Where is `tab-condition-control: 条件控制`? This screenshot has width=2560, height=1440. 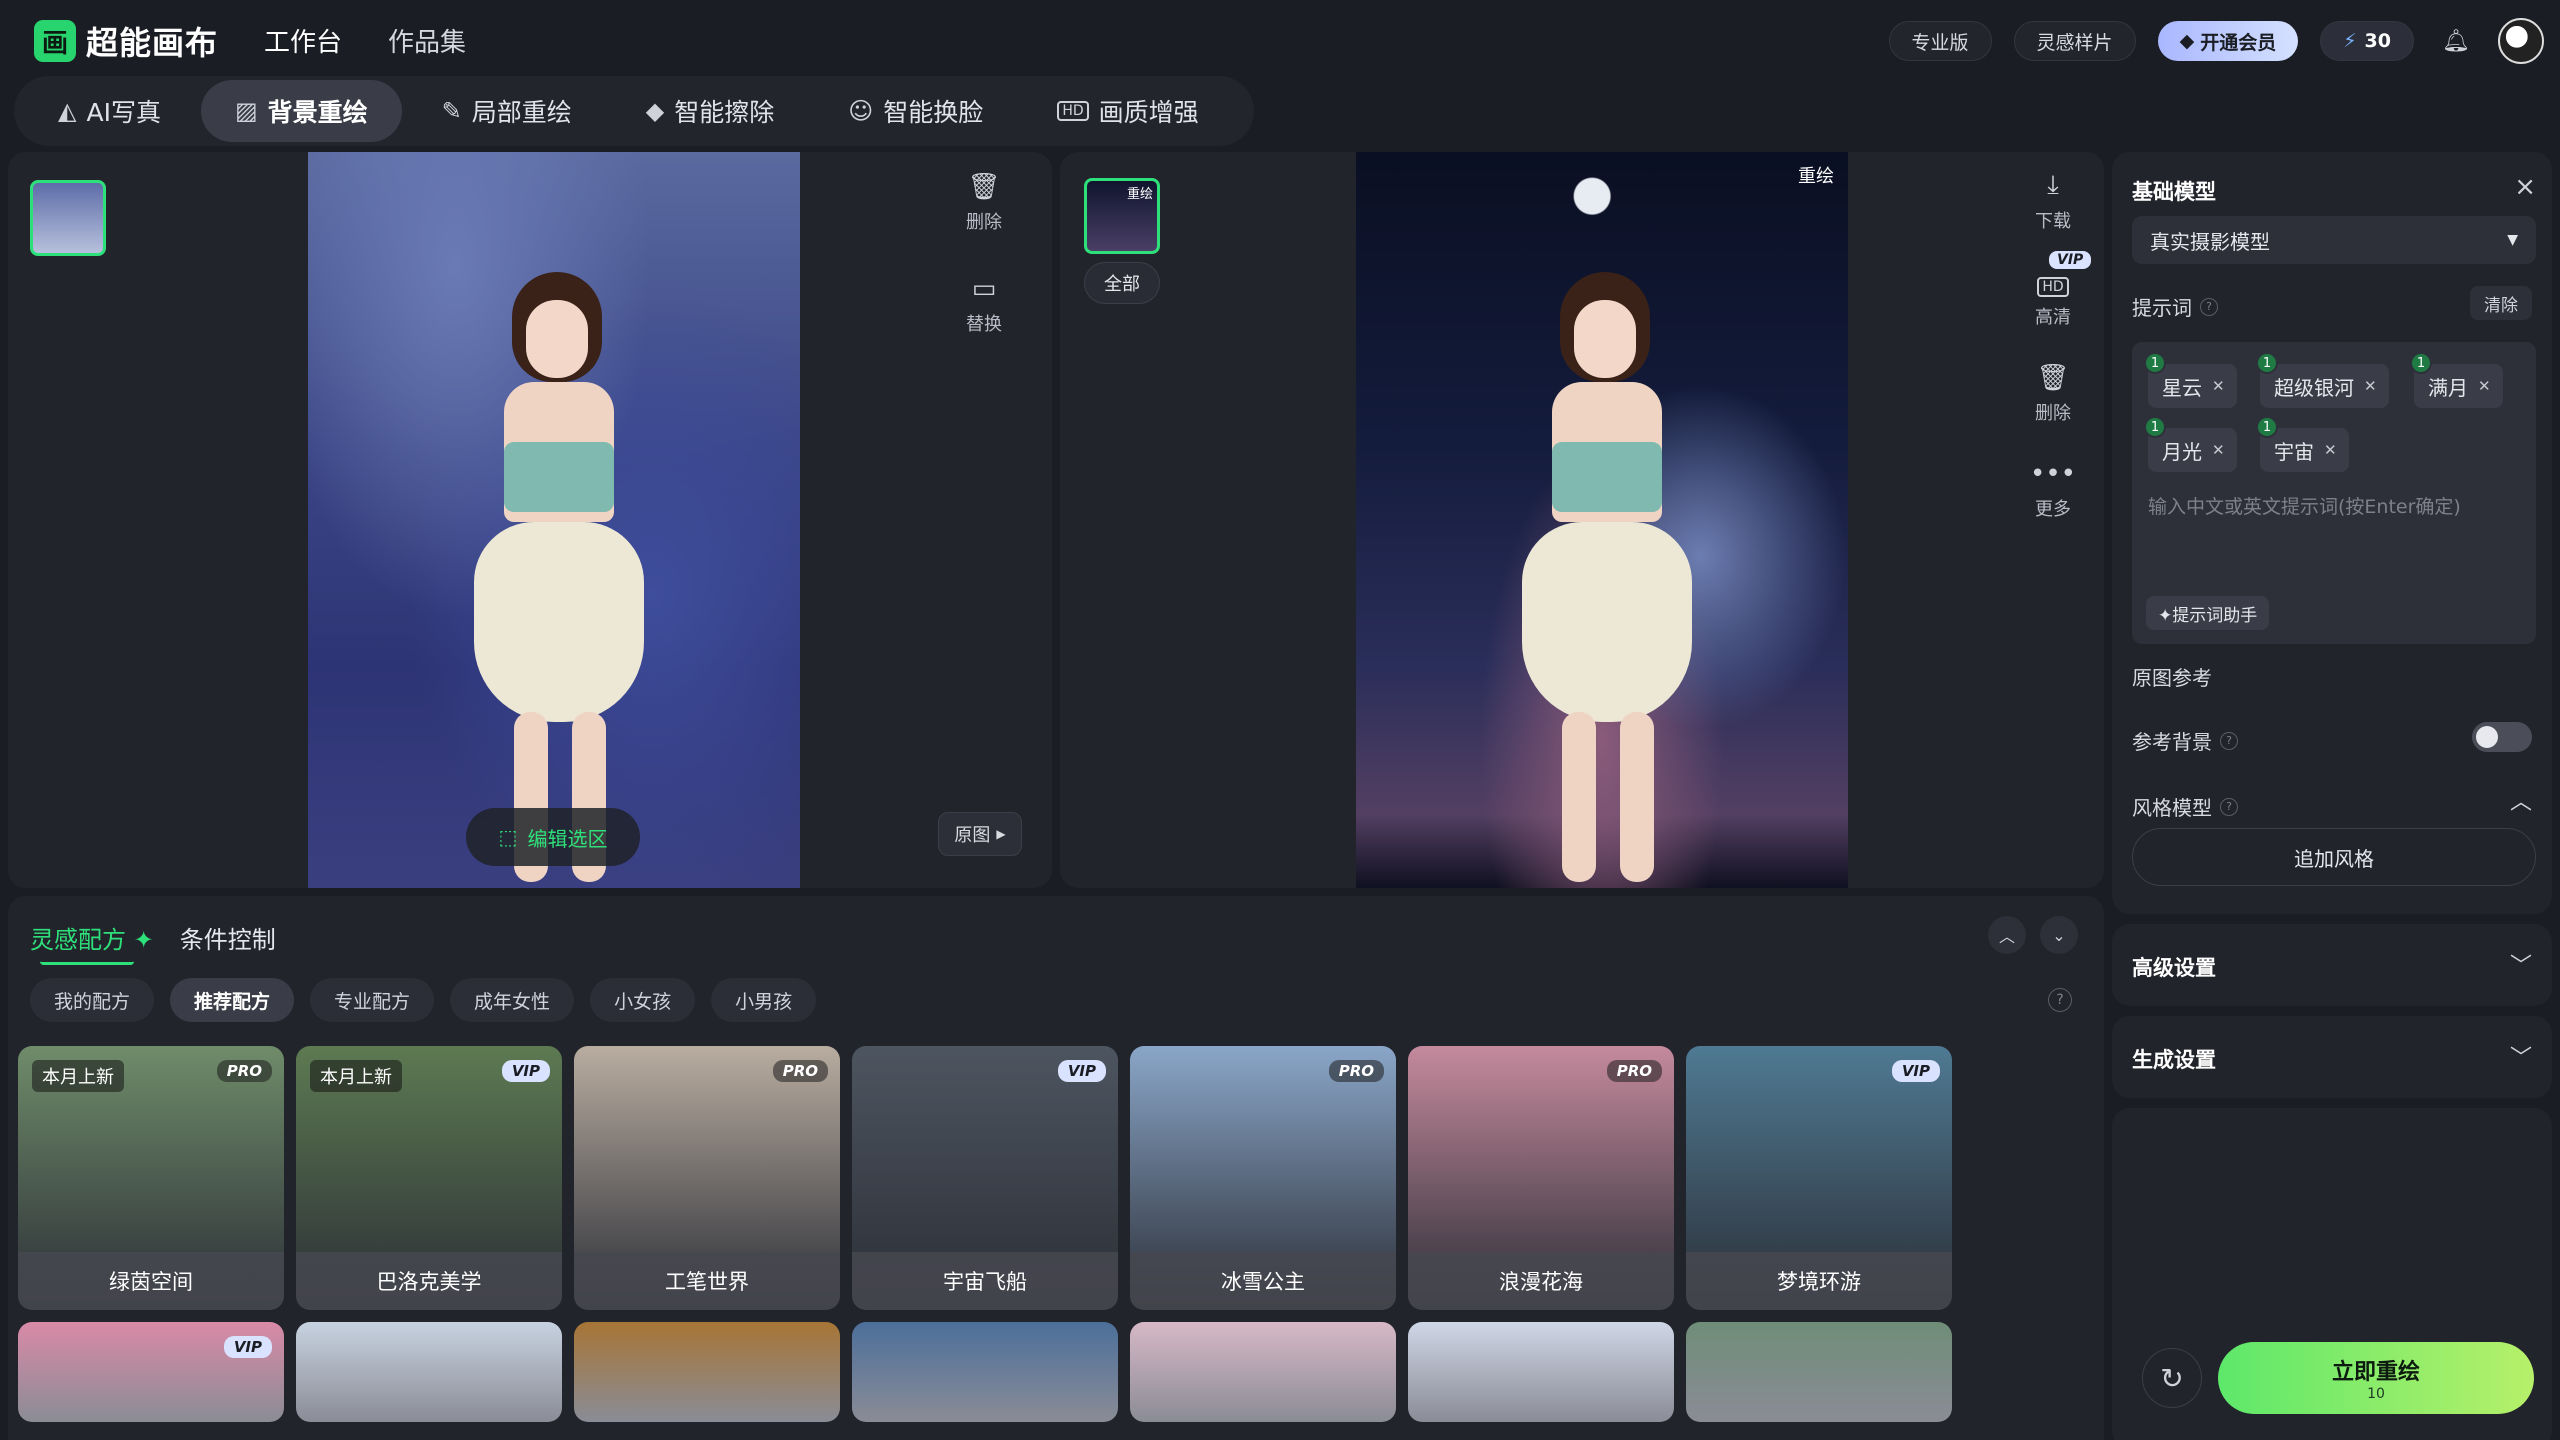 tab-condition-control: 条件控制 is located at coordinates (228, 937).